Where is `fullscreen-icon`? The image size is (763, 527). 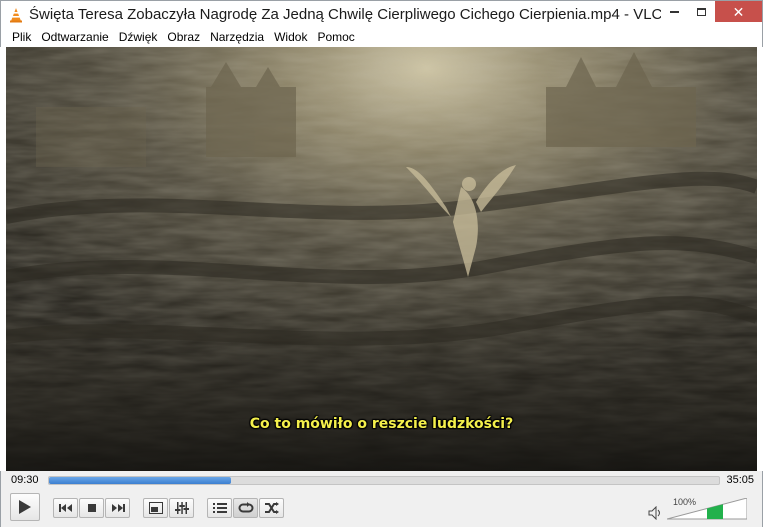 fullscreen-icon is located at coordinates (155, 508).